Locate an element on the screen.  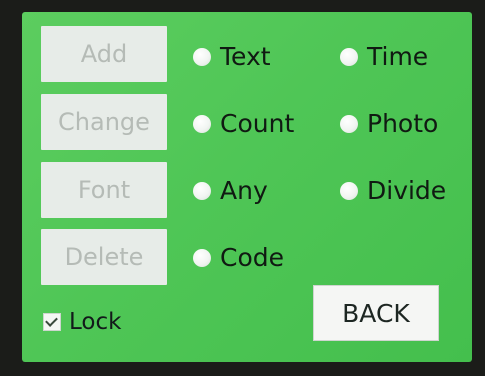
option-text-label: Text is located at coordinates (245, 56).